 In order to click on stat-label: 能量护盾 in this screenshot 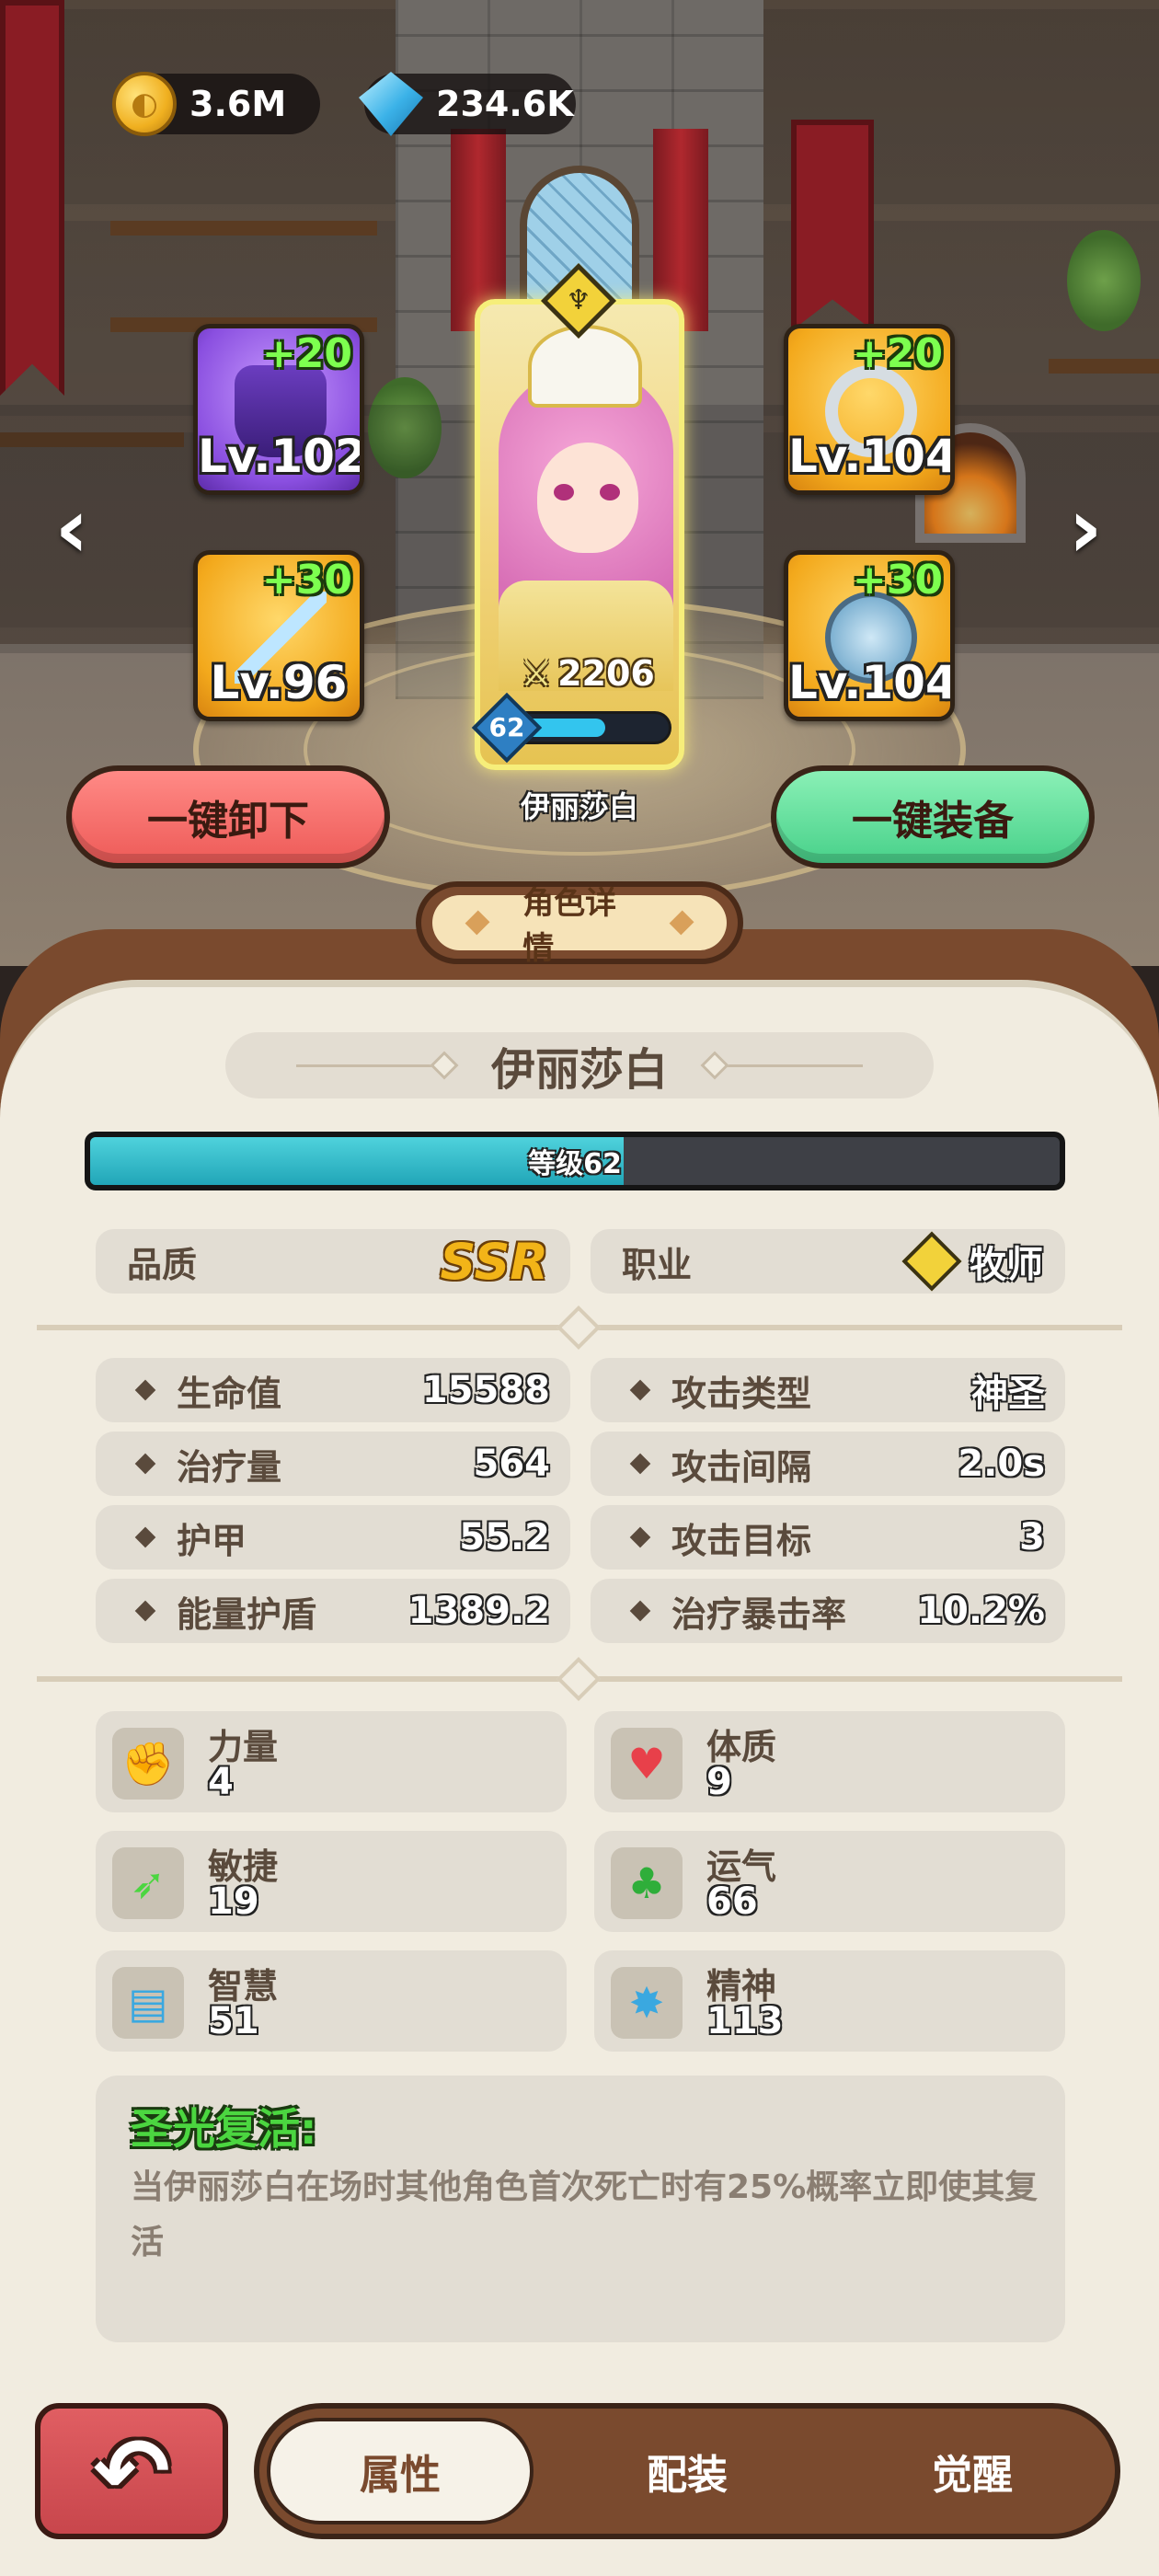, I will do `click(247, 1614)`.